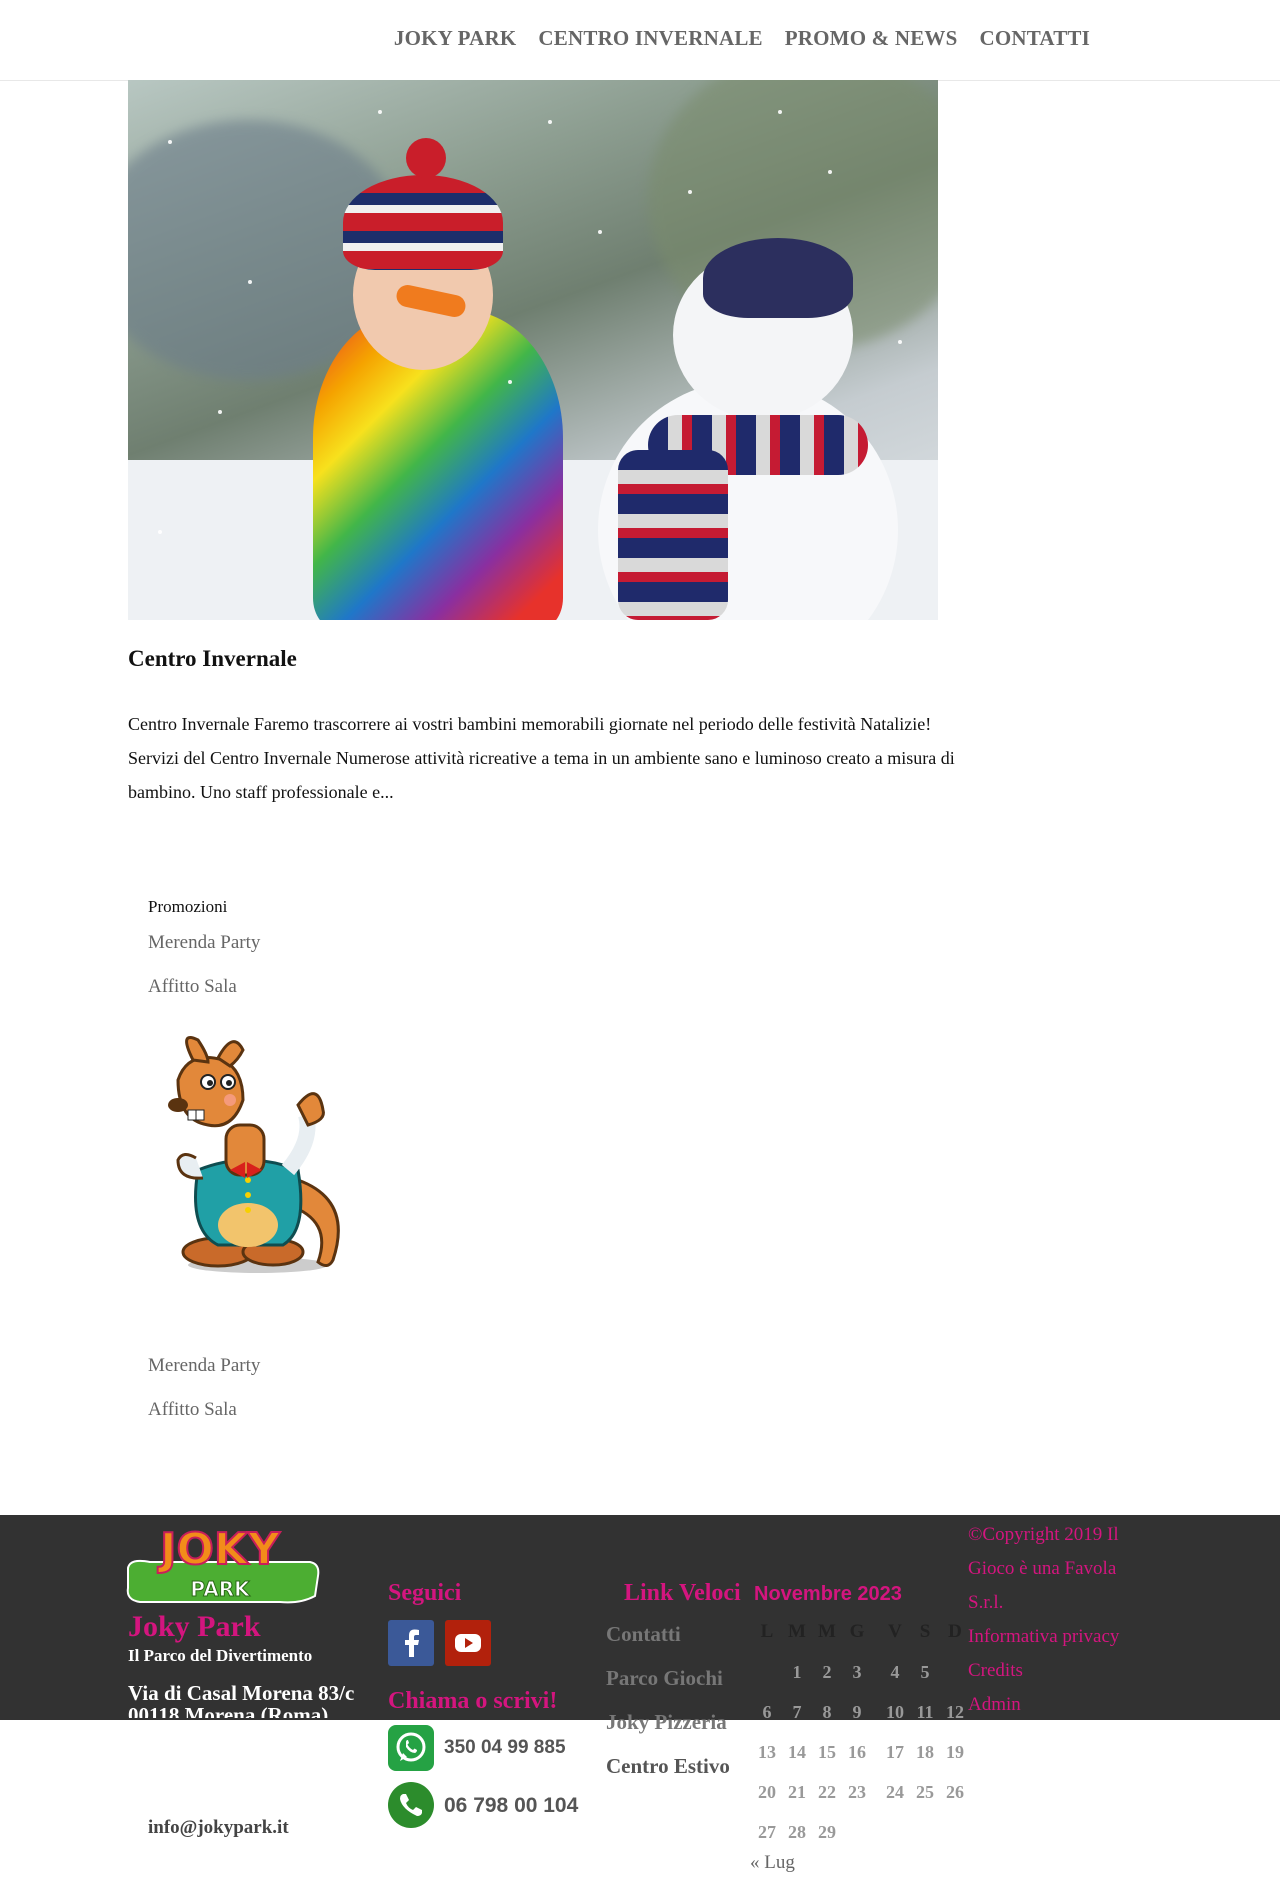 Image resolution: width=1280 pixels, height=1880 pixels. I want to click on youtube-icon, so click(468, 1643).